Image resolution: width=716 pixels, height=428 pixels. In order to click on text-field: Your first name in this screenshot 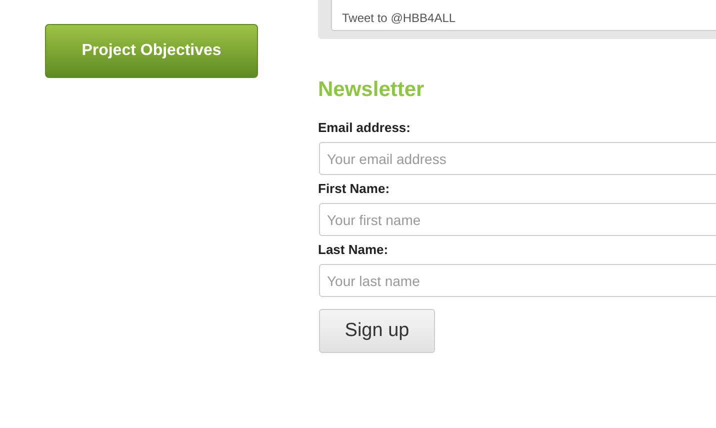, I will do `click(517, 219)`.